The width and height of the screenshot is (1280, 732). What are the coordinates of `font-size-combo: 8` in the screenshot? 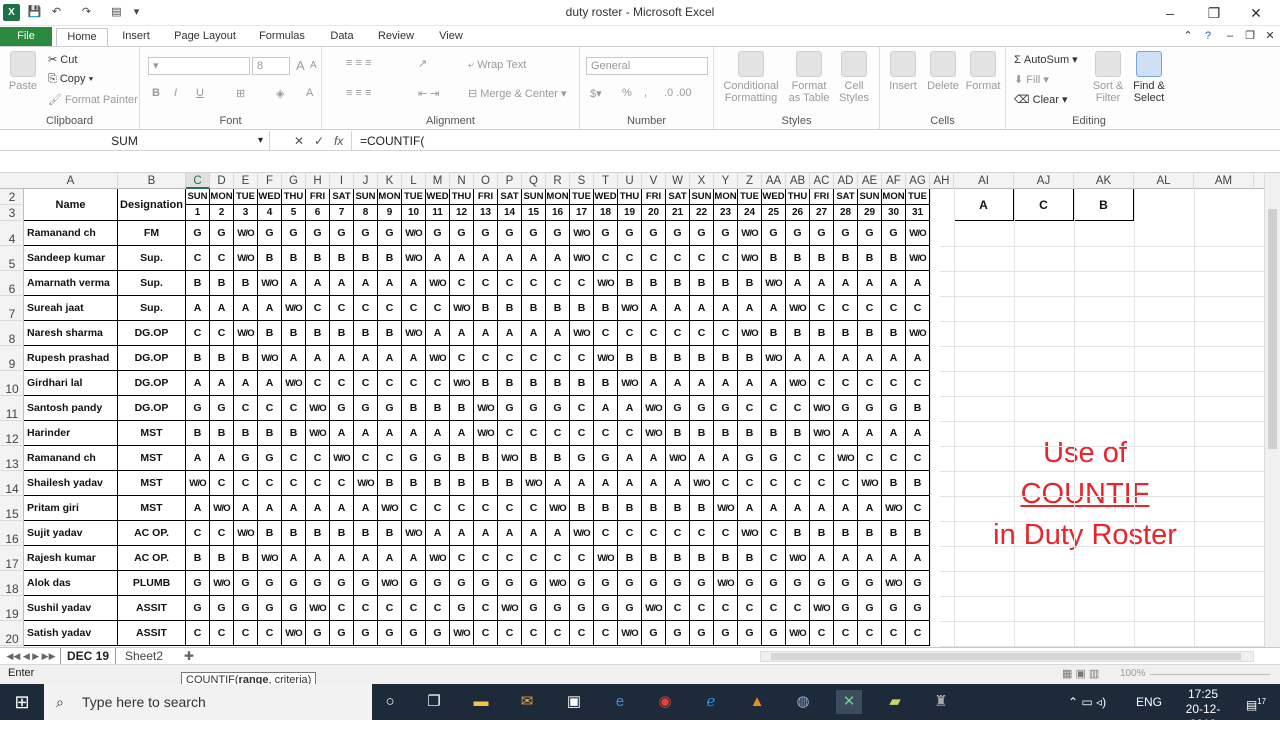 It's located at (271, 66).